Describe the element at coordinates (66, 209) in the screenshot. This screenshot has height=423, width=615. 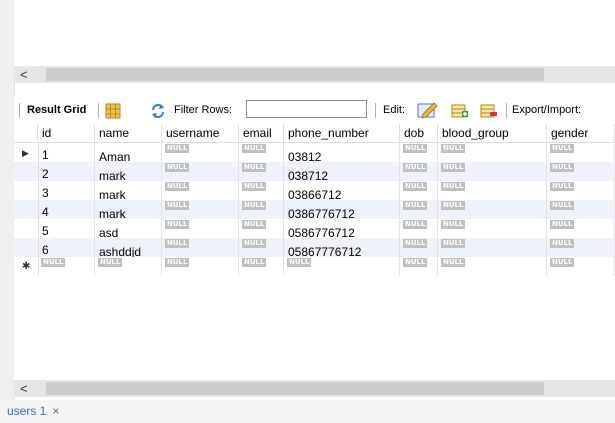
I see `cell-id: 4` at that location.